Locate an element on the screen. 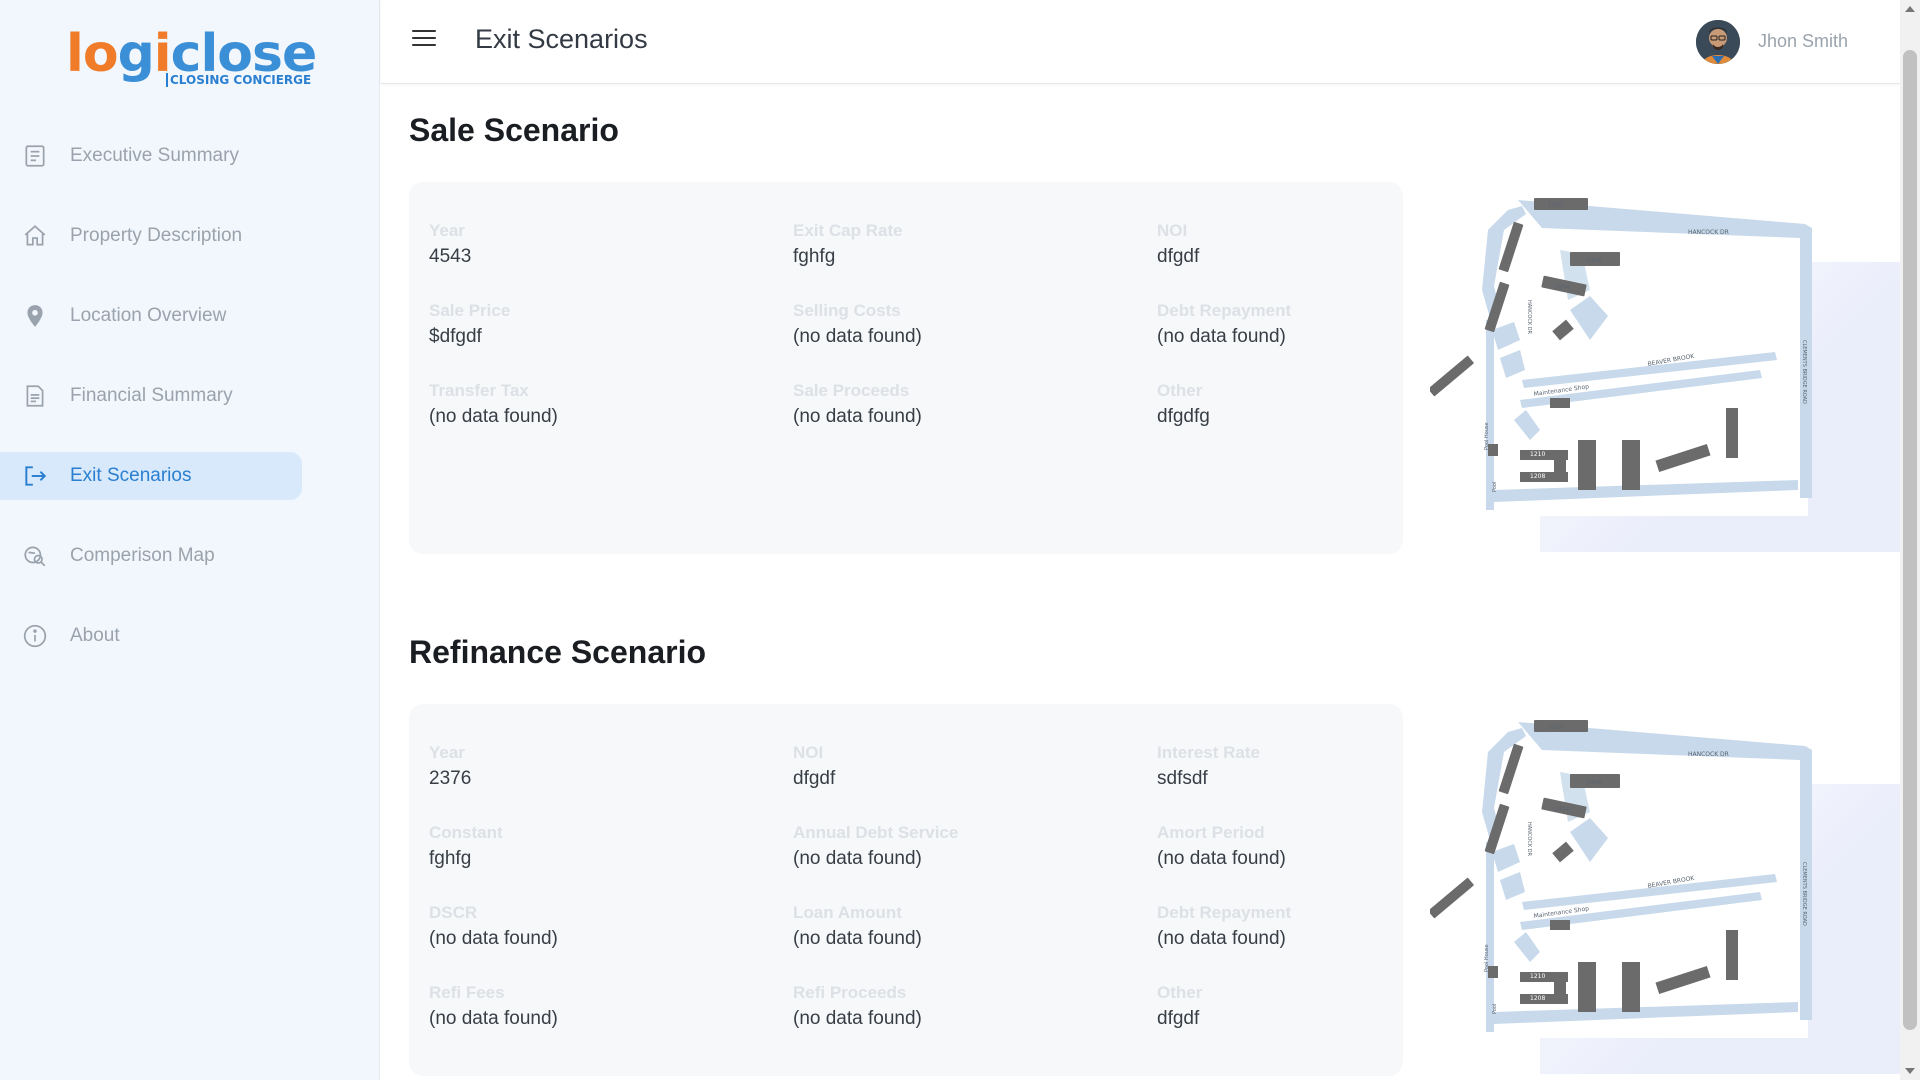 Image resolution: width=1920 pixels, height=1080 pixels. refinance-scenario-title: Refinance Scenario is located at coordinates (557, 652).